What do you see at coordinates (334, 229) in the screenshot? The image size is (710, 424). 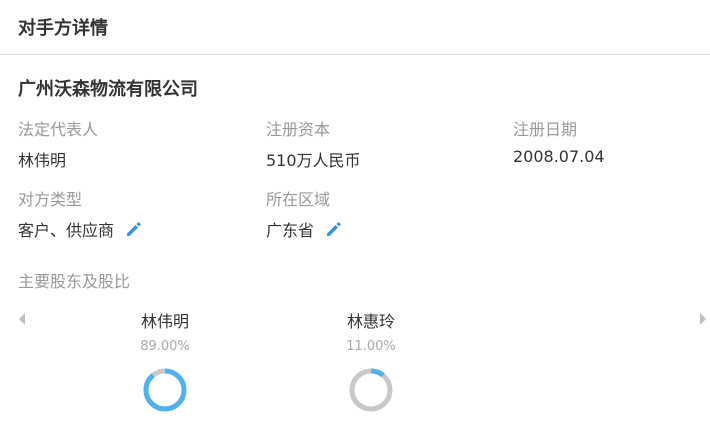 I see `edit-region-pencil-icon` at bounding box center [334, 229].